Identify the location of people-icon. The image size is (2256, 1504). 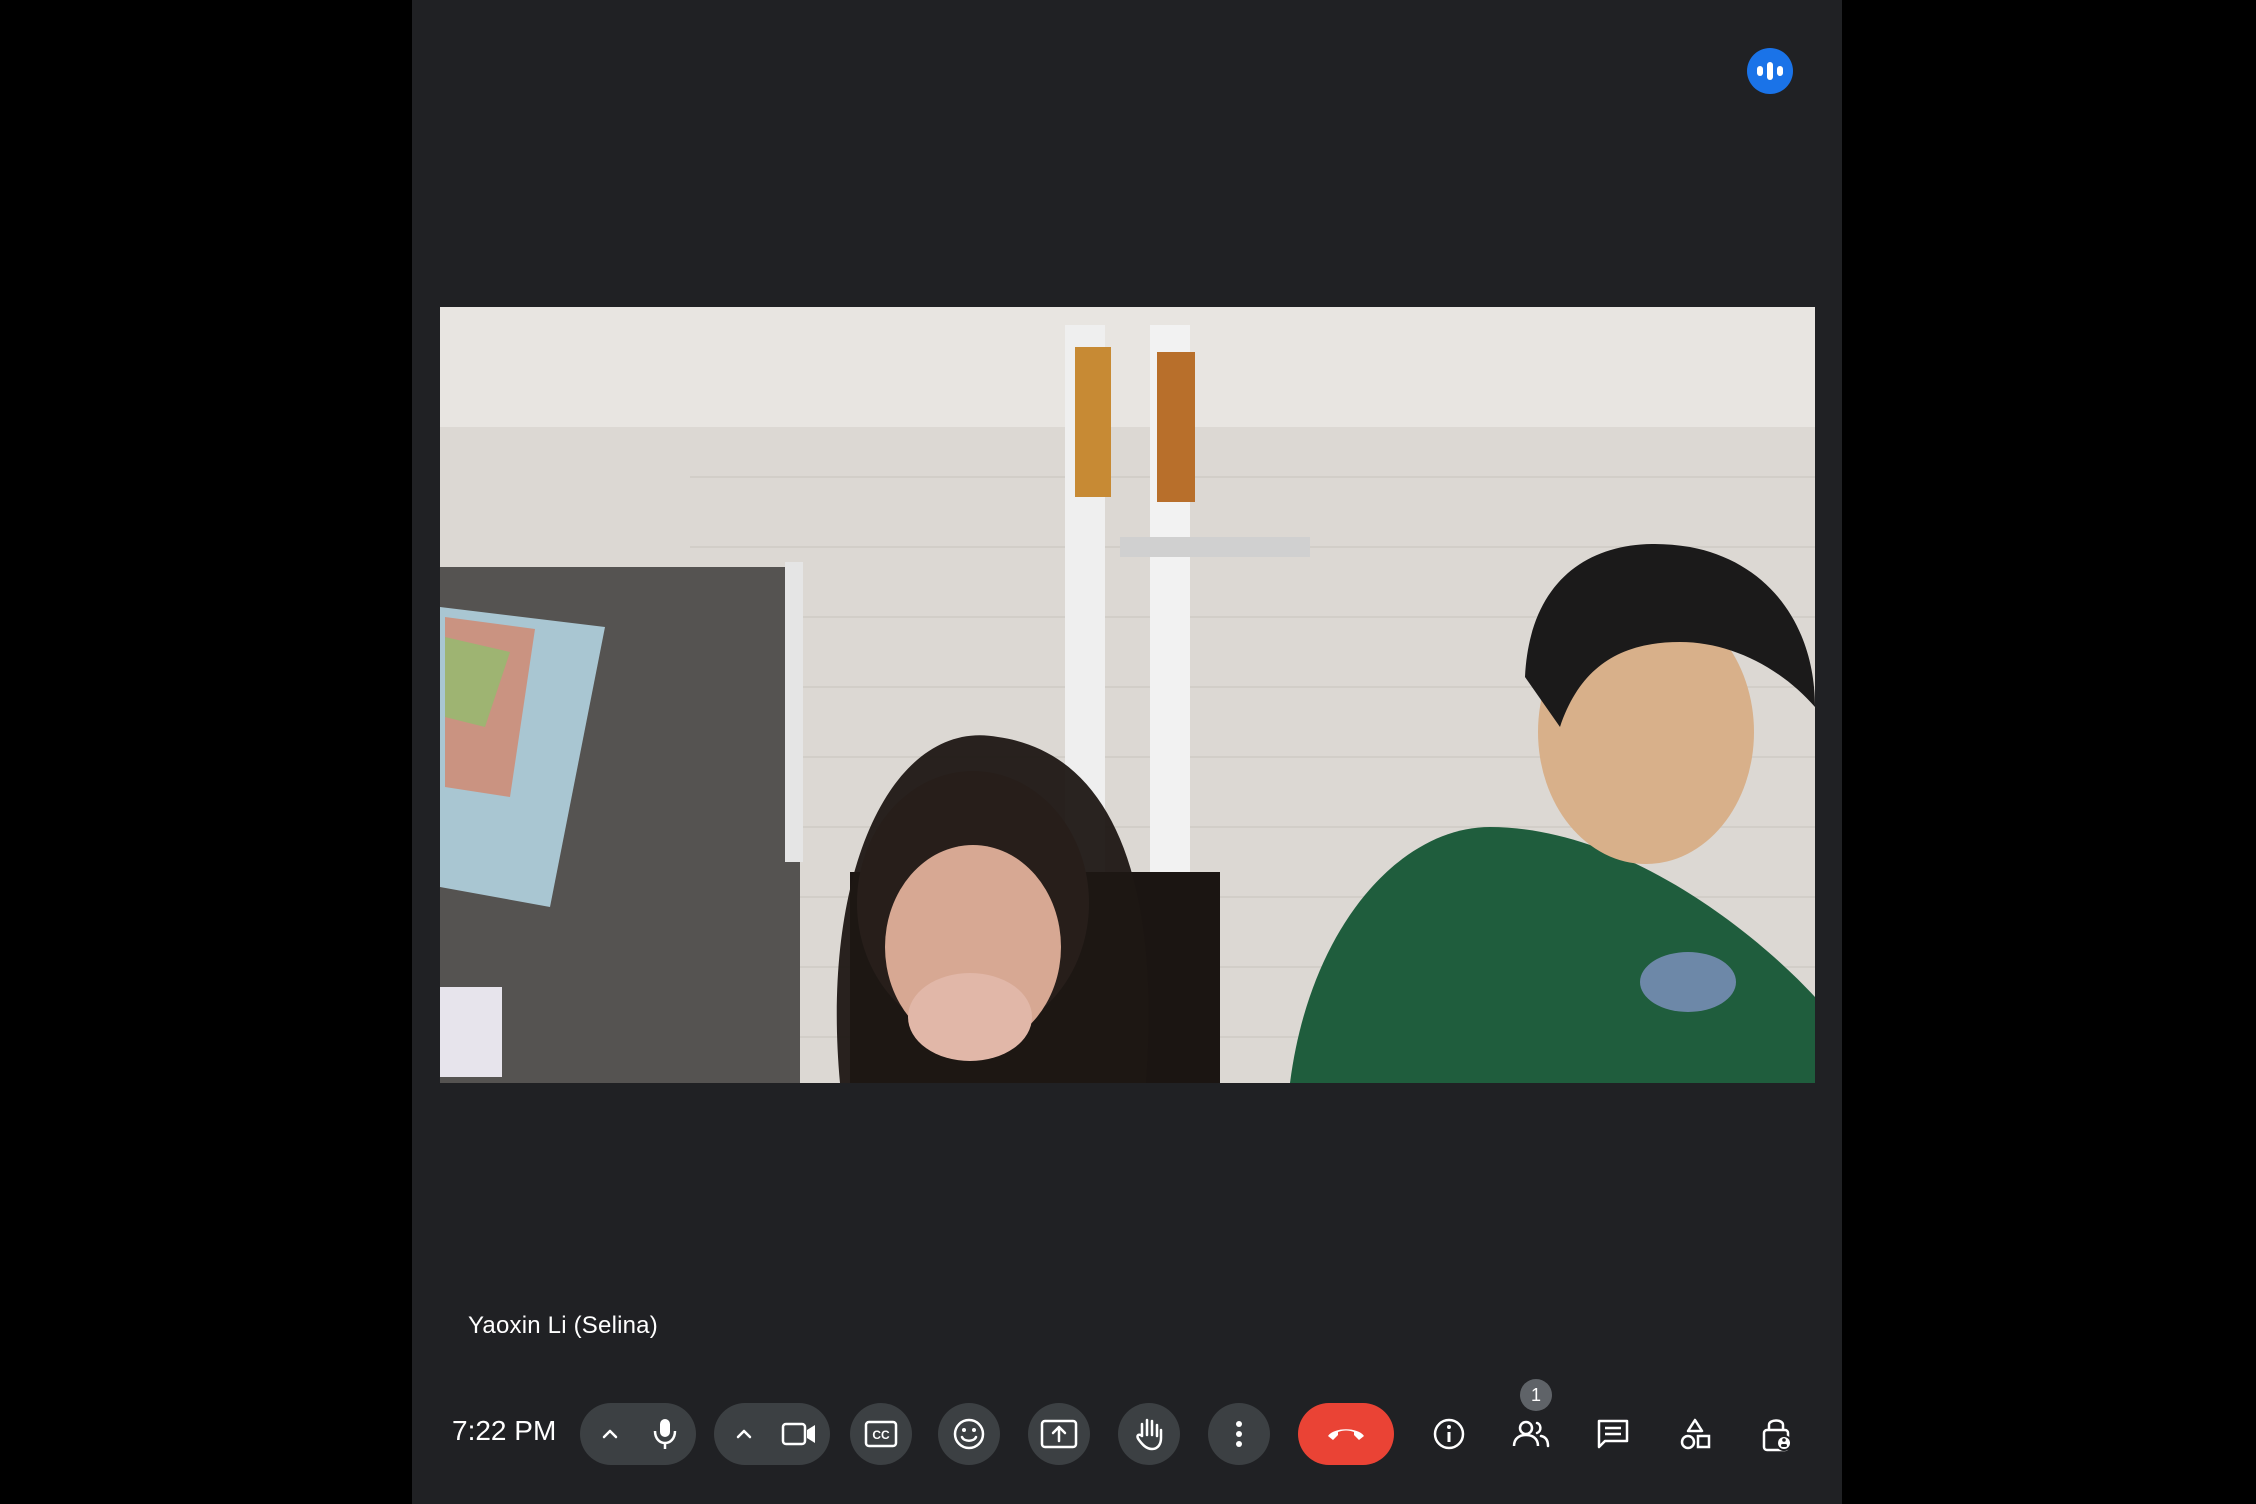
(1531, 1434).